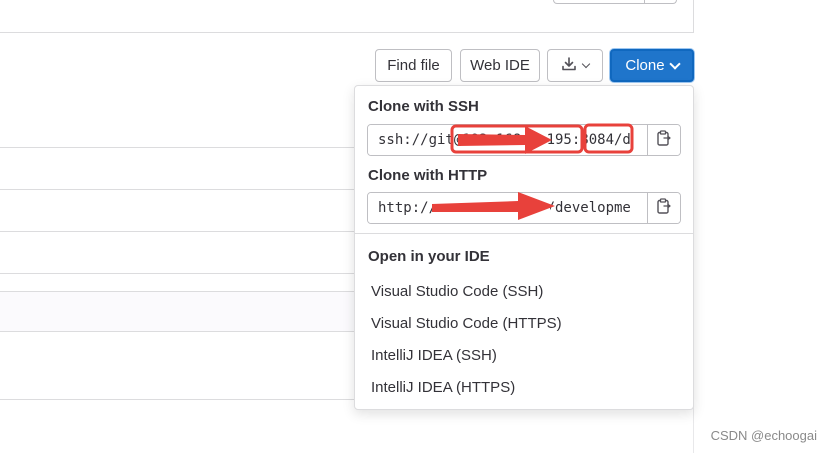 The image size is (831, 453). Describe the element at coordinates (569, 66) in the screenshot. I see `download-icon` at that location.